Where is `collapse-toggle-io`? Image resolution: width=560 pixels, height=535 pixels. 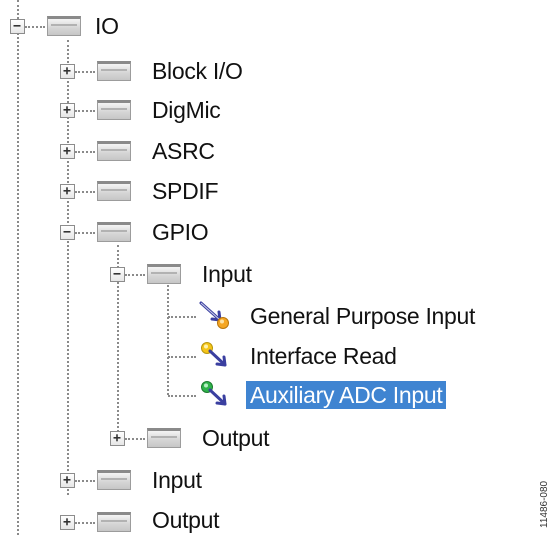 collapse-toggle-io is located at coordinates (17, 26).